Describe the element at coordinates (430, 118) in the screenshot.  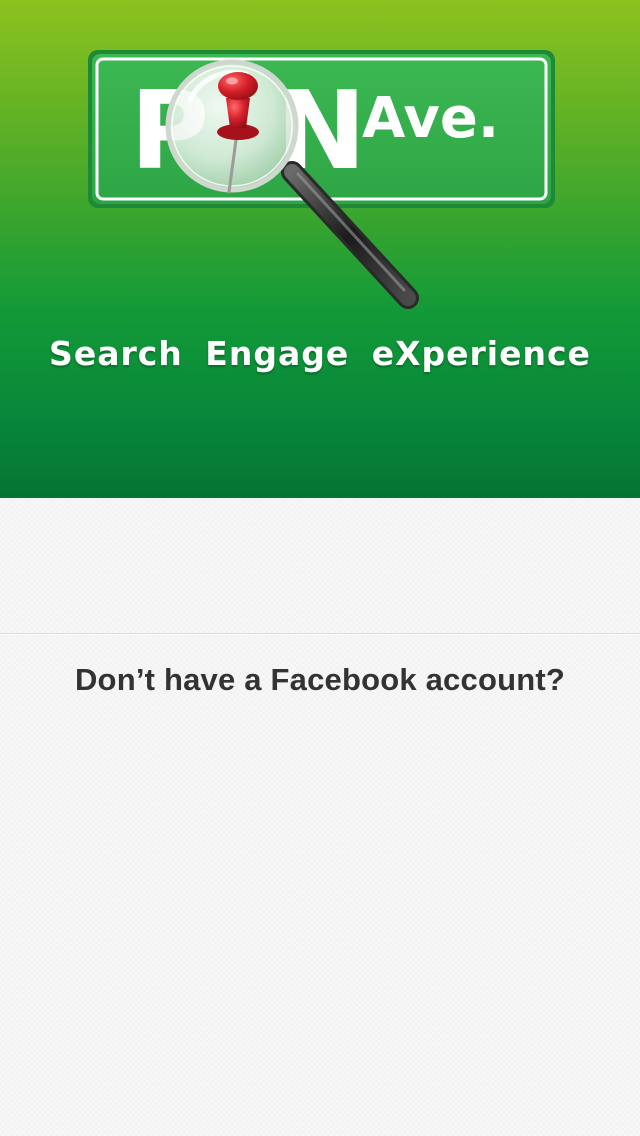
I see `logo-suffix: Ave.` at that location.